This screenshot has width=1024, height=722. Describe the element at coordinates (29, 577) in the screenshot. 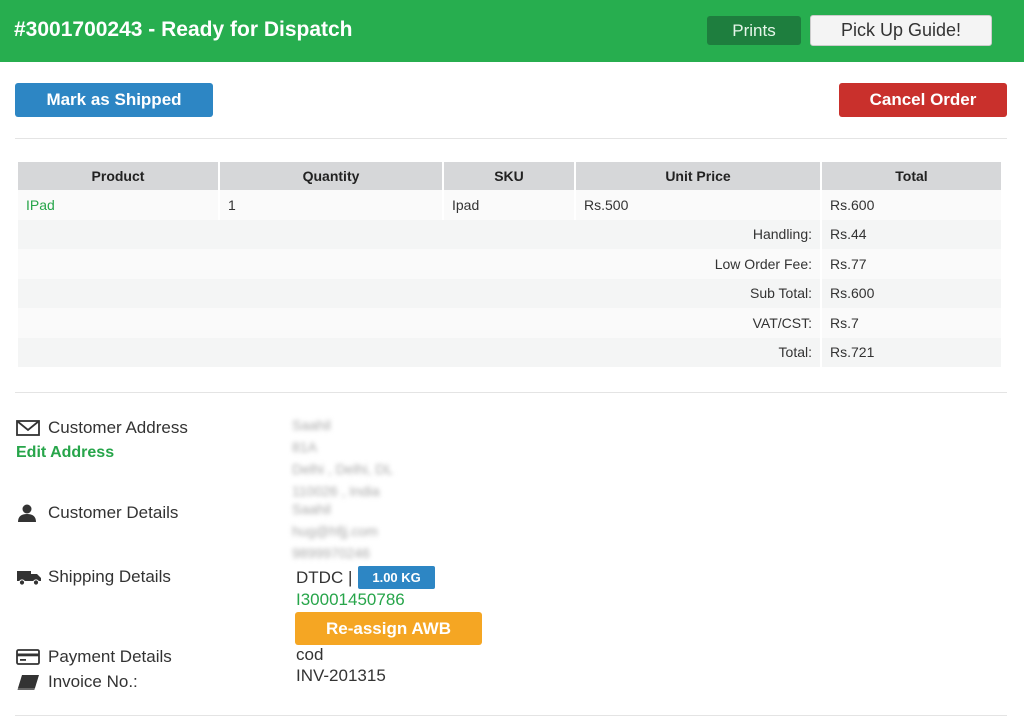

I see `truck-icon` at that location.